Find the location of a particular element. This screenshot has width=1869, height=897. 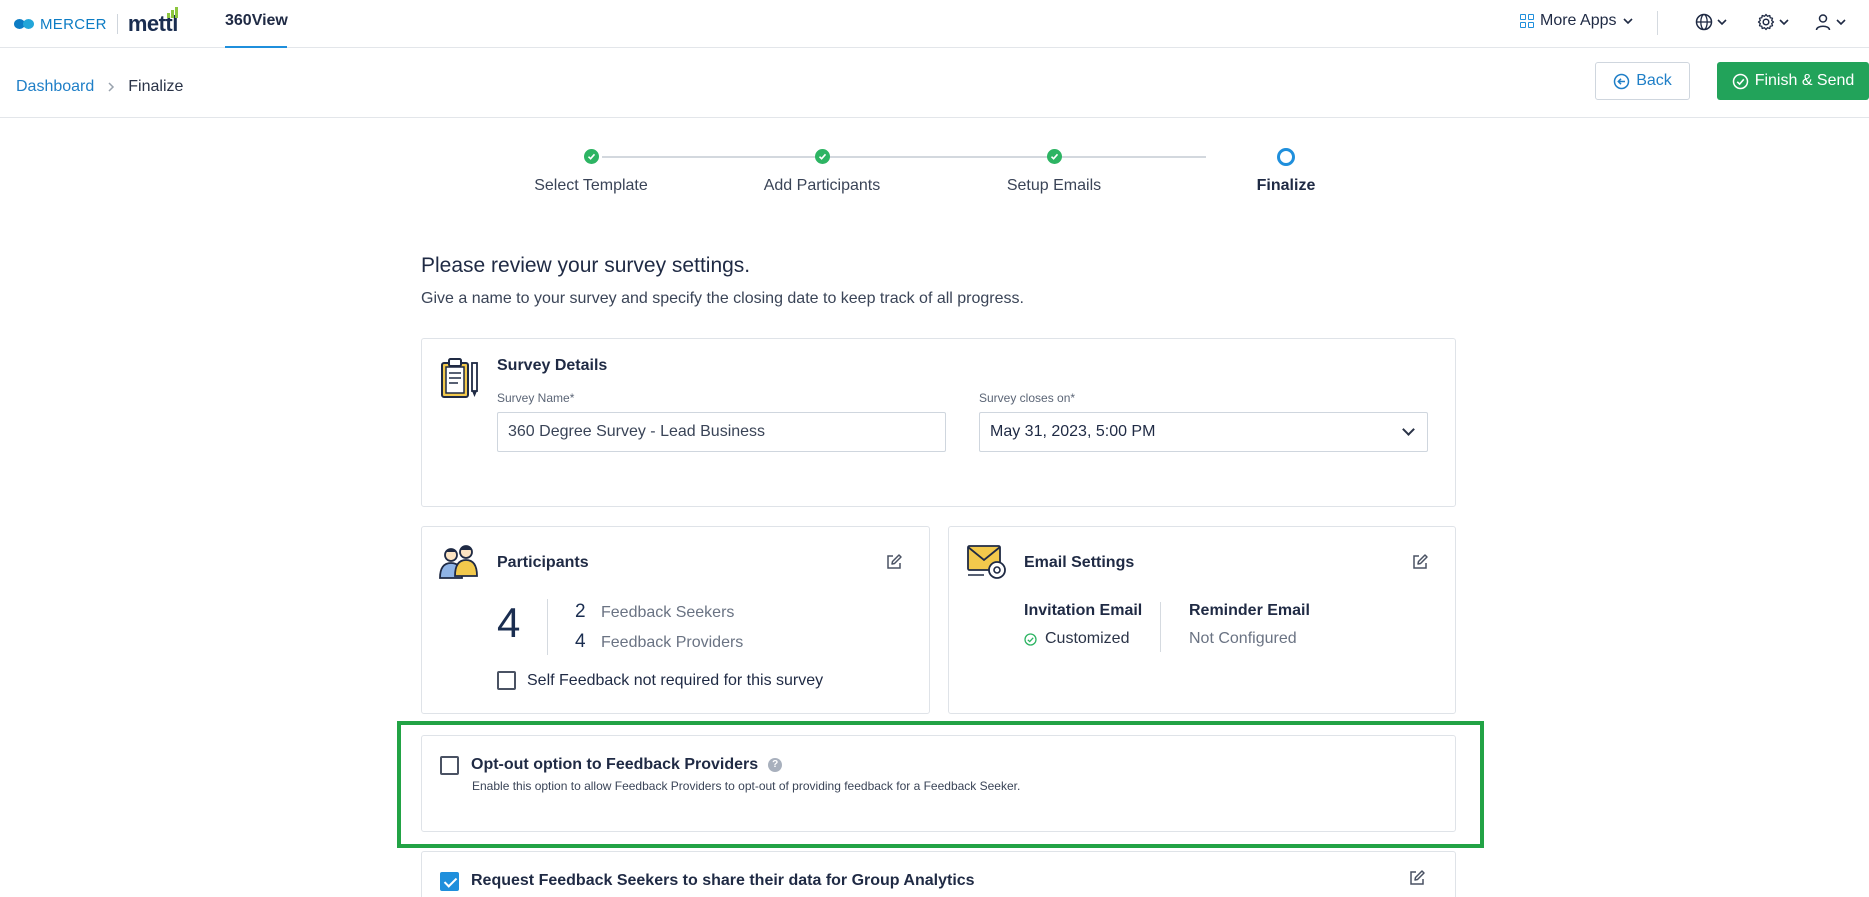

participants-icon is located at coordinates (458, 562).